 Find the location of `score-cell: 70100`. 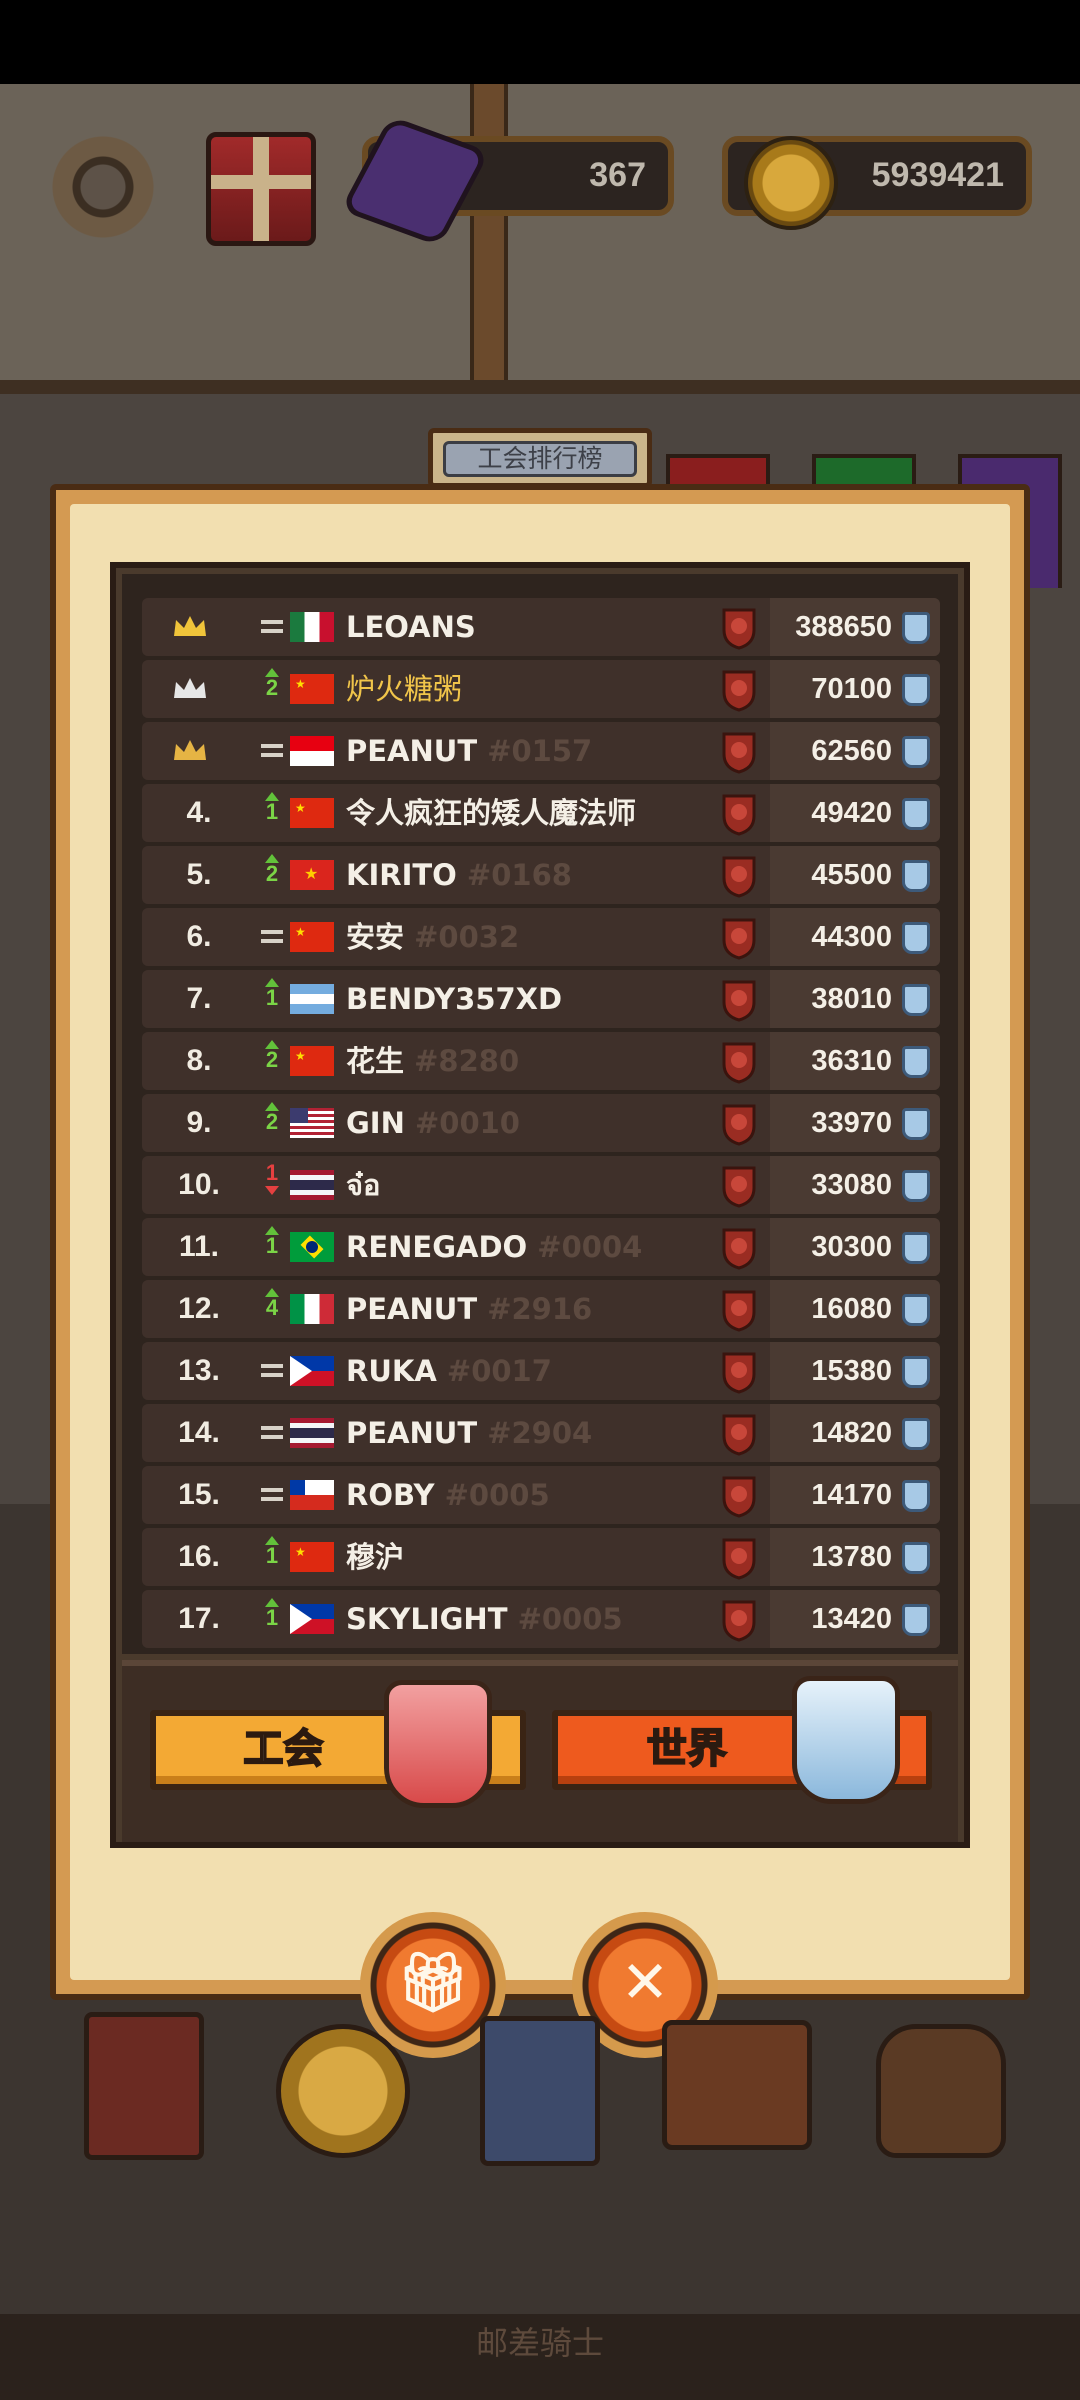

score-cell: 70100 is located at coordinates (855, 689).